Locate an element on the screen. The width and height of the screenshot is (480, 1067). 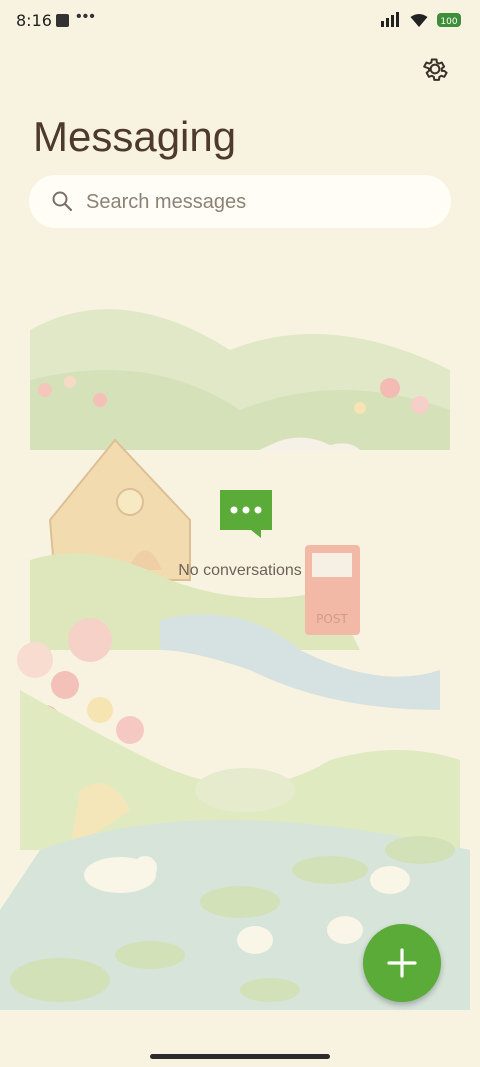
notification-app-icon is located at coordinates (62, 20).